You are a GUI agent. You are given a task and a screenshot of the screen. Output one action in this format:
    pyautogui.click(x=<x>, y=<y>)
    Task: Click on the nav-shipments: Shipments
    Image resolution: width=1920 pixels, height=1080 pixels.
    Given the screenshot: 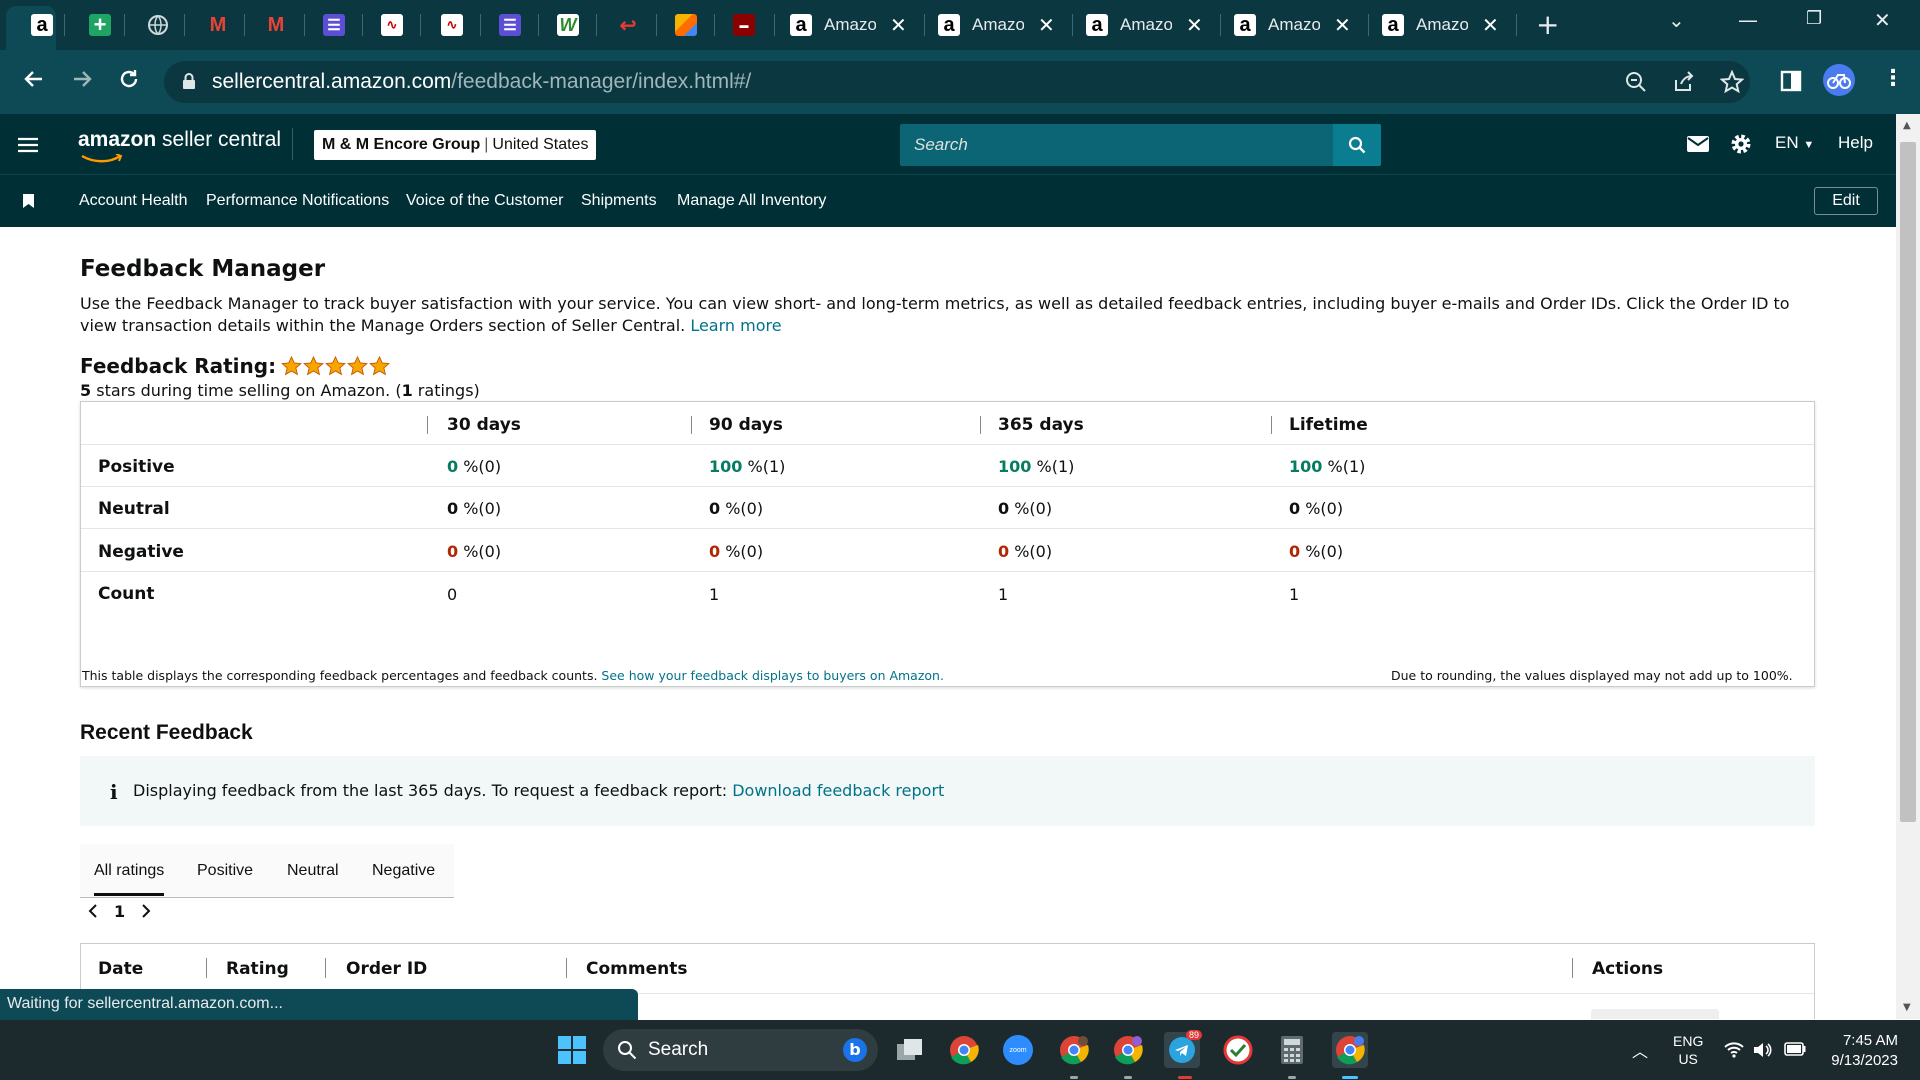 What is the action you would take?
    pyautogui.click(x=619, y=201)
    